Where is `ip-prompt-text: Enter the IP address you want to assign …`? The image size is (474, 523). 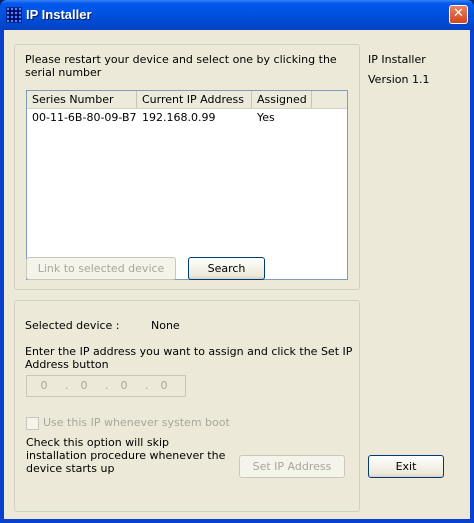
ip-prompt-text: Enter the IP address you want to assign … is located at coordinates (189, 358).